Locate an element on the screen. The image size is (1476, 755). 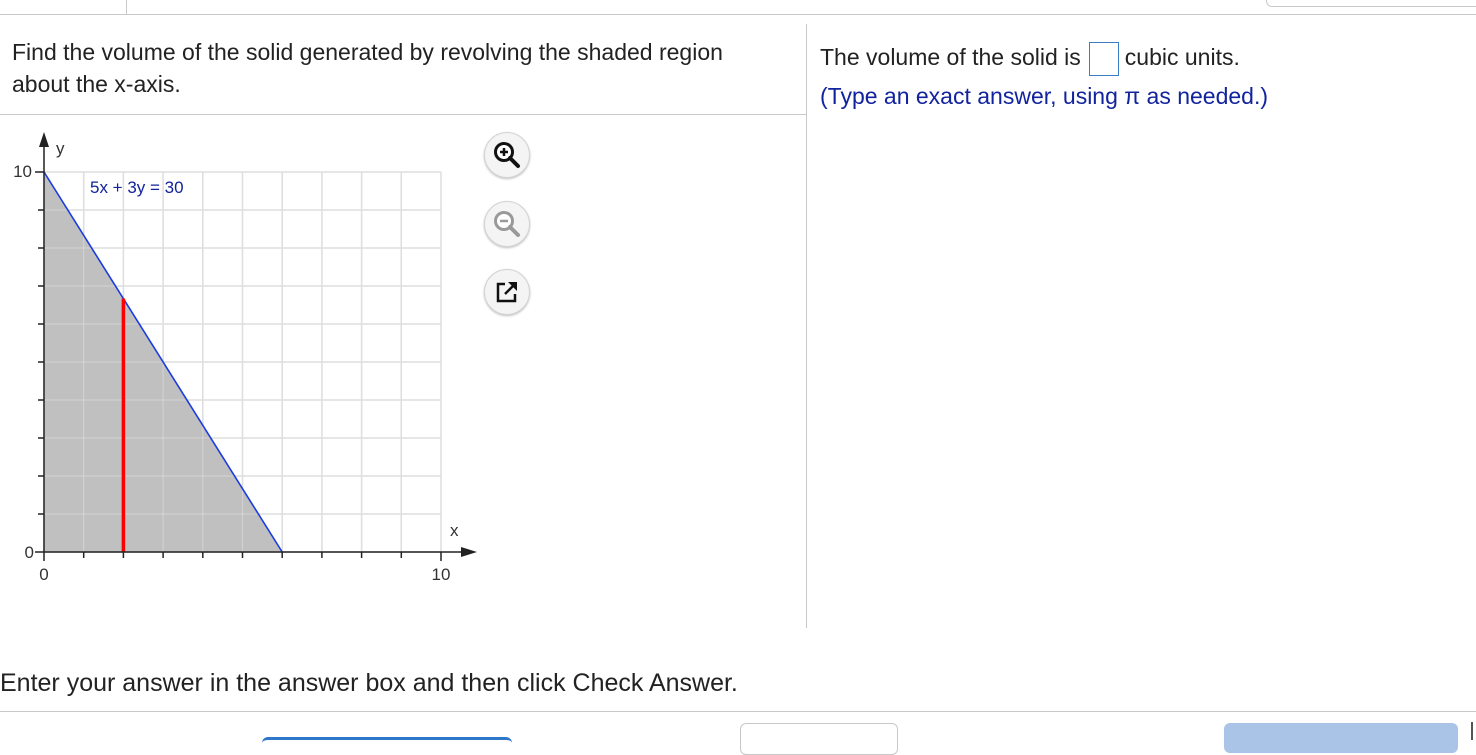
popout-button is located at coordinates (507, 292).